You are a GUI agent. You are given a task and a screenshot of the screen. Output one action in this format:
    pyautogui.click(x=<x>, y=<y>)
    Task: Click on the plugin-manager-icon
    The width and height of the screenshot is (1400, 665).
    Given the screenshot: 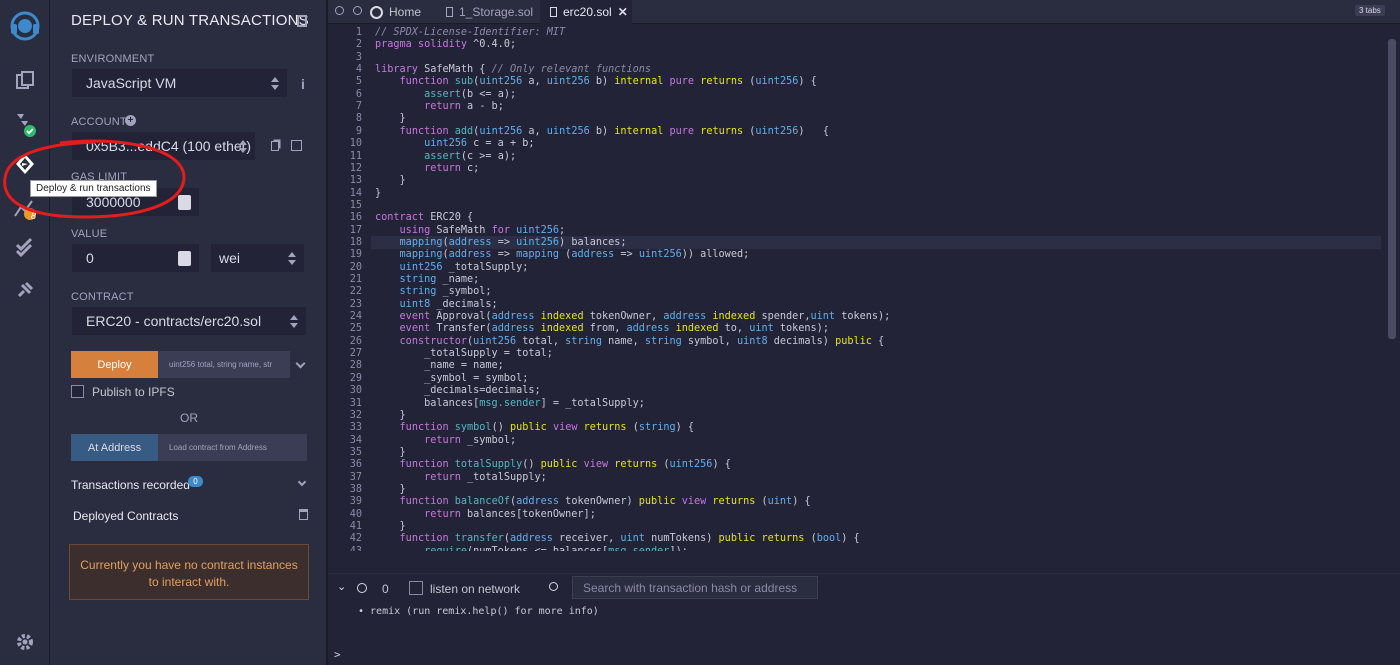 What is the action you would take?
    pyautogui.click(x=25, y=290)
    